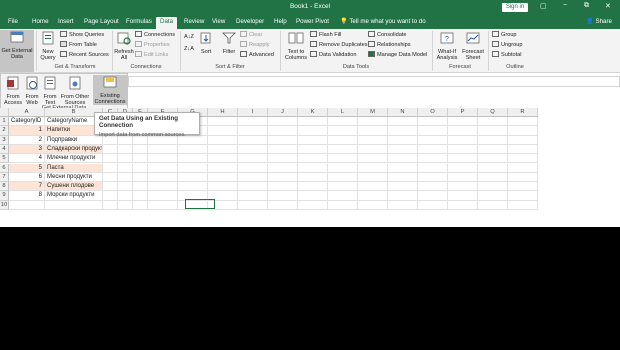 This screenshot has width=620, height=350. Describe the element at coordinates (523, 112) in the screenshot. I see `column-header-r: R` at that location.